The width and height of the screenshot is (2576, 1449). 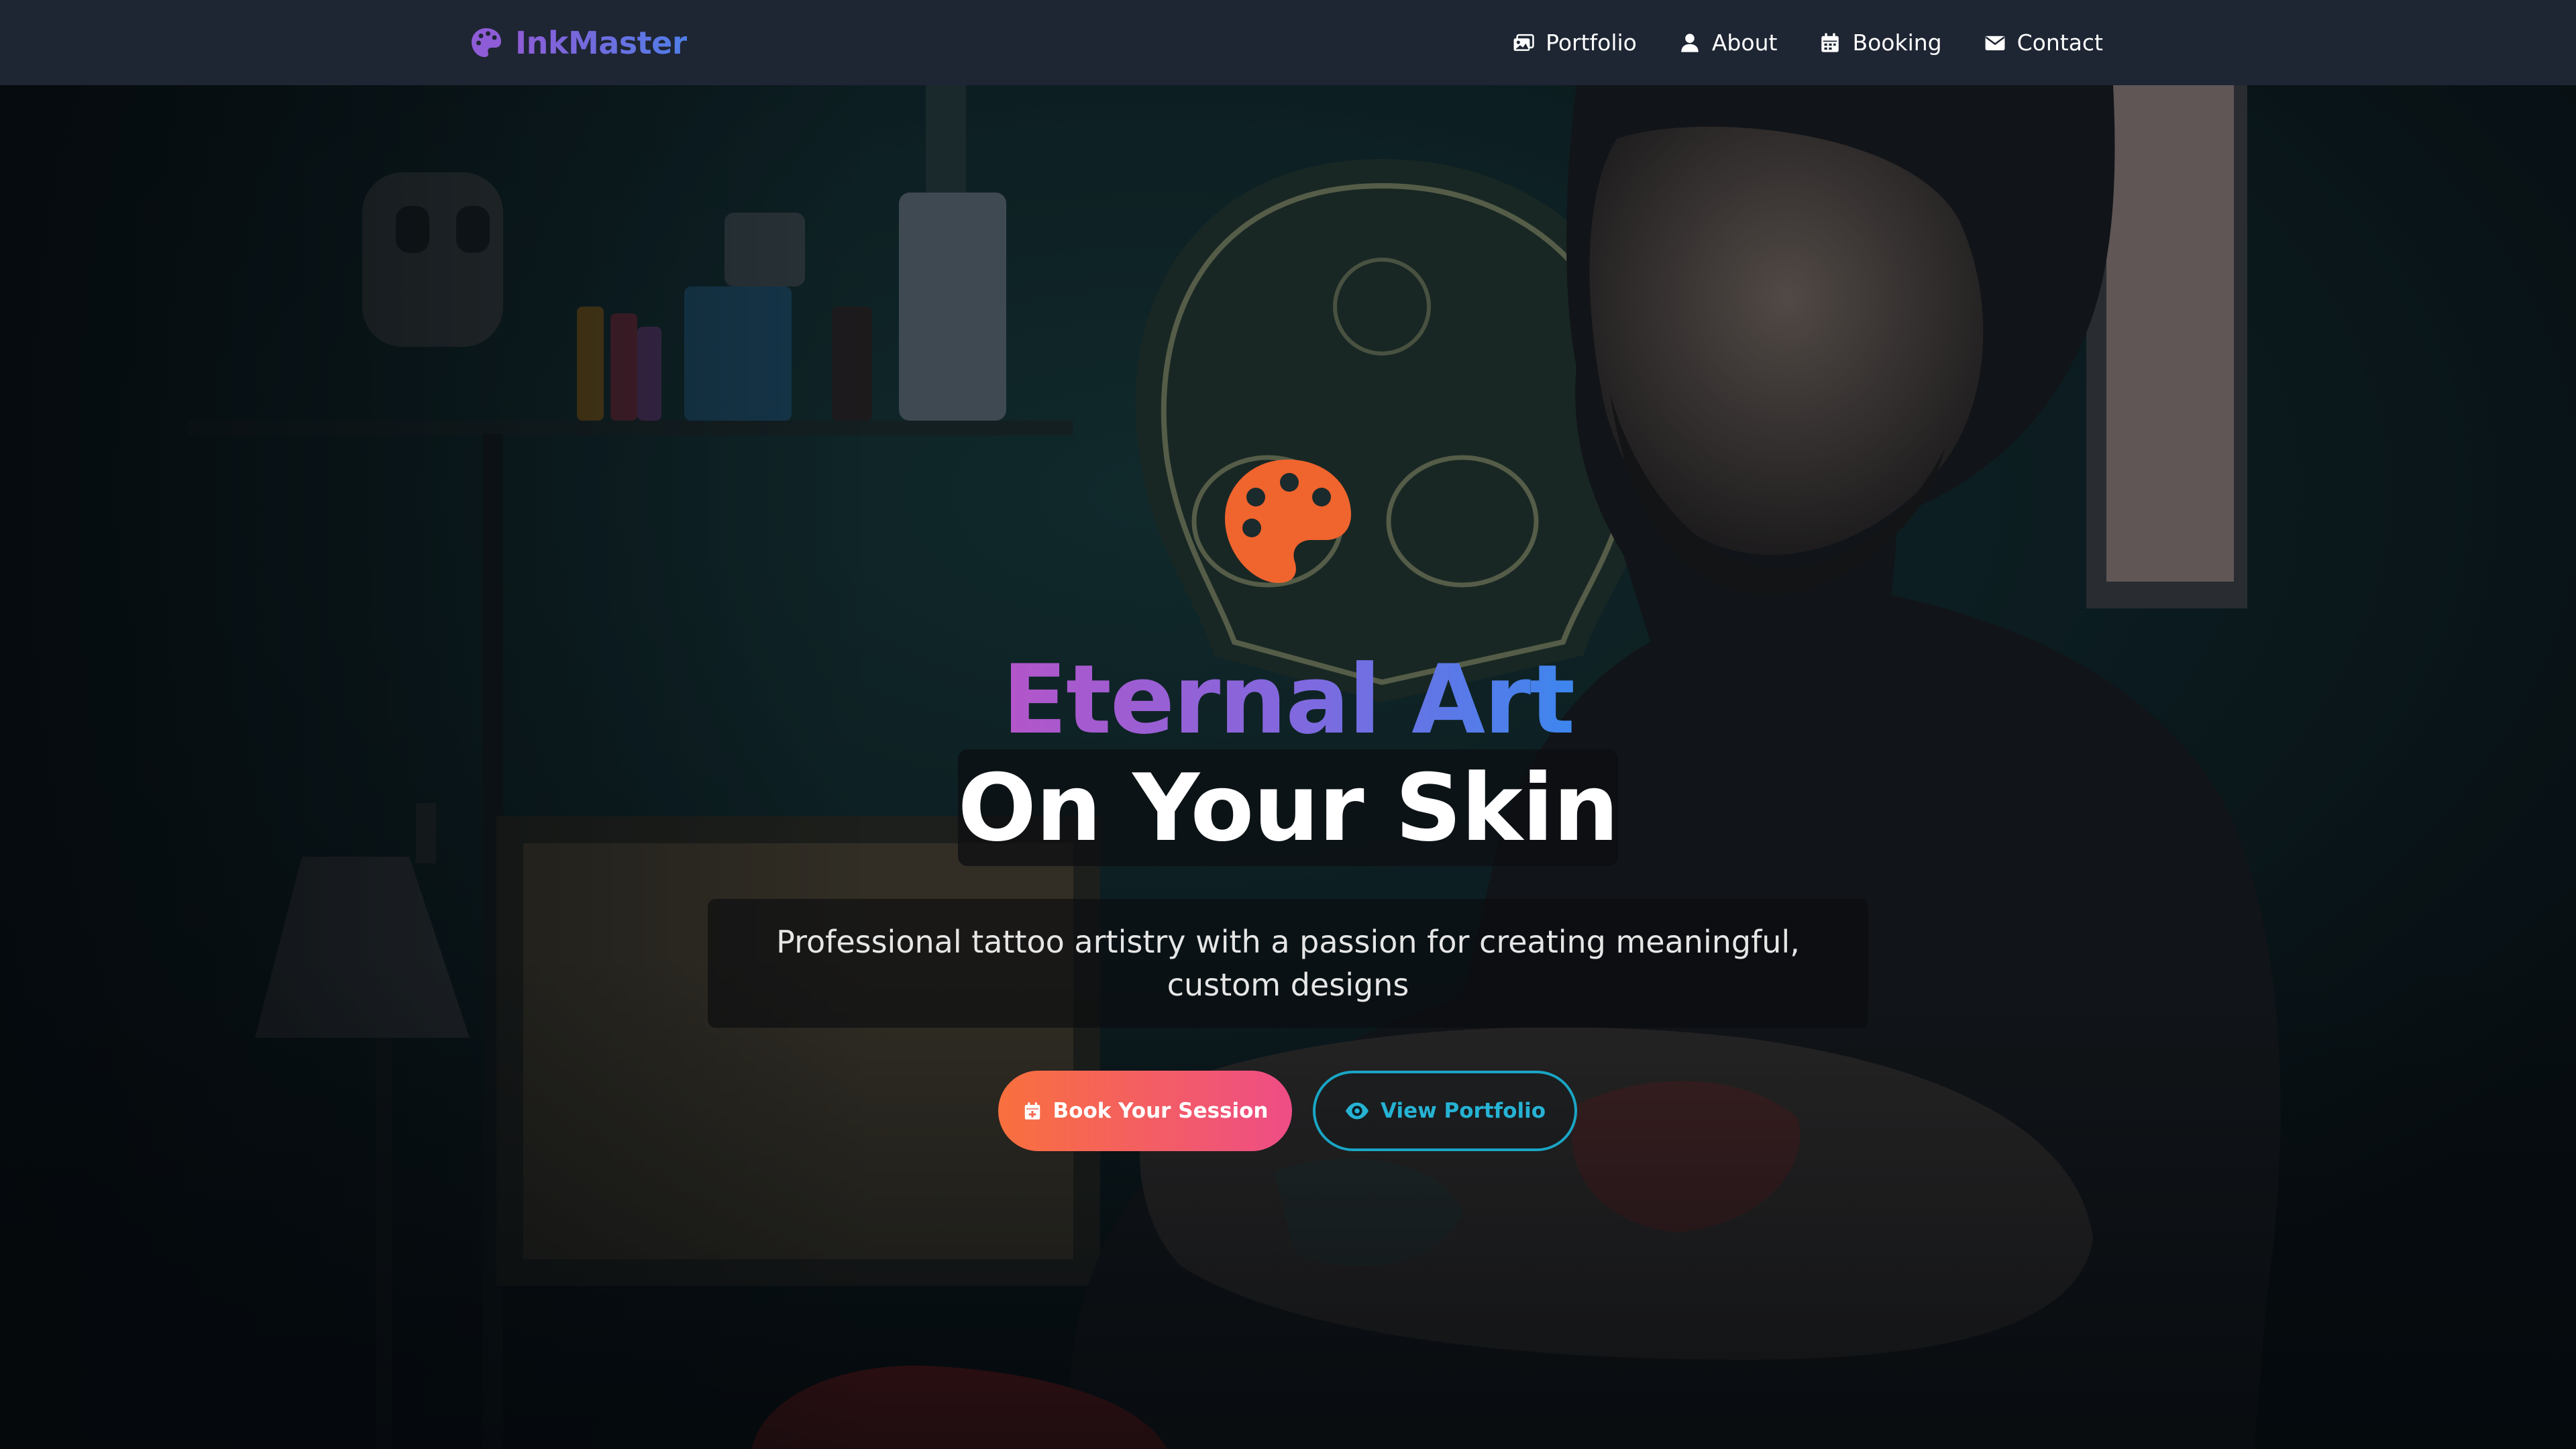 I want to click on hero-title-line-2-box: On Your Skin, so click(x=1288, y=807).